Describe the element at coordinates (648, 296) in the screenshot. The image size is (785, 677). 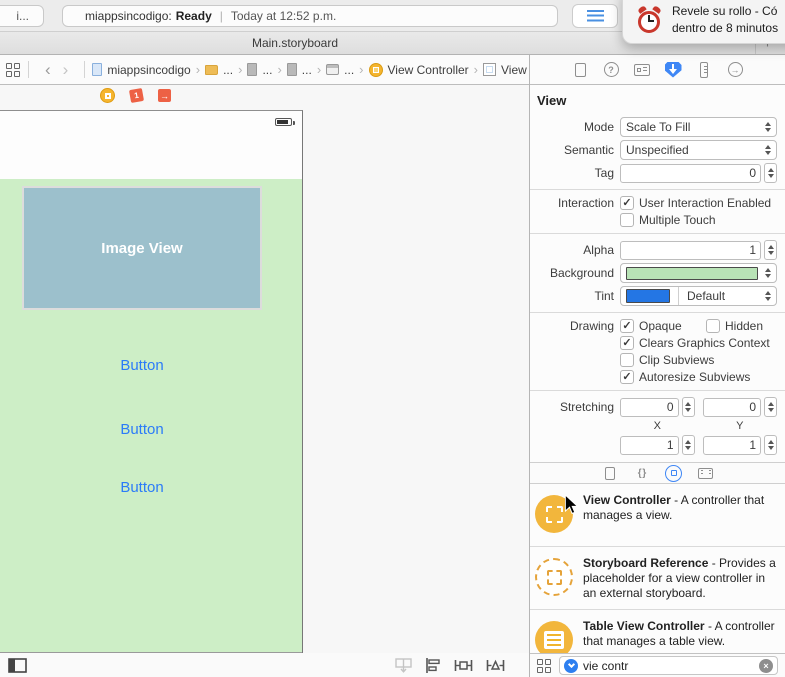
I see `tint-color-well` at that location.